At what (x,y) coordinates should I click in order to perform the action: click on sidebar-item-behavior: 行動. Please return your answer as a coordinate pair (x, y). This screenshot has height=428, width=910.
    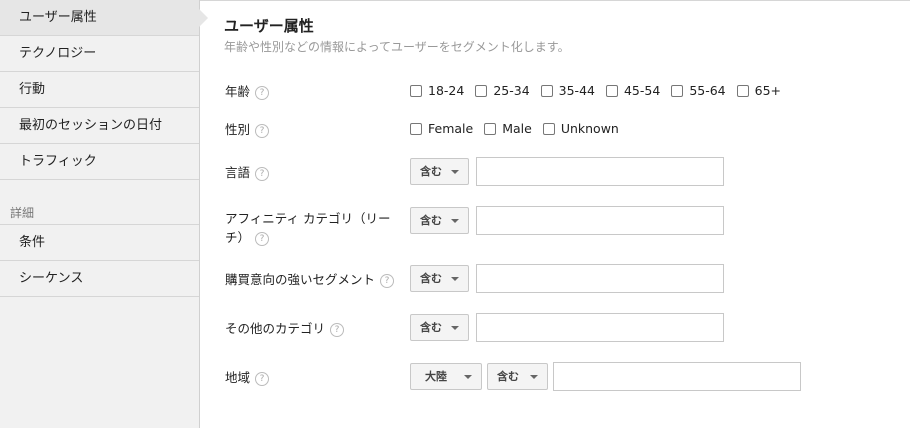
    Looking at the image, I should click on (99, 90).